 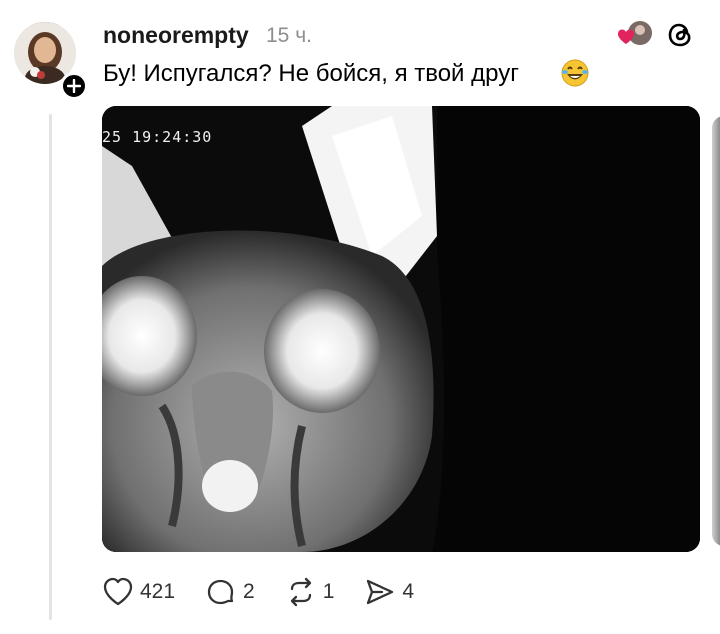 I want to click on author-avatar, so click(x=51, y=61).